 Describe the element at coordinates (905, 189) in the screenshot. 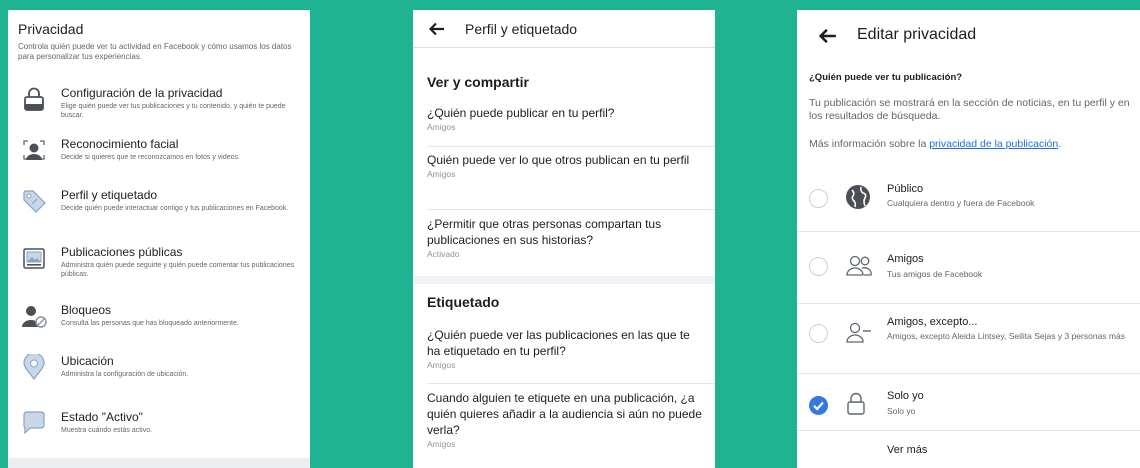

I see `option-label: Público` at that location.